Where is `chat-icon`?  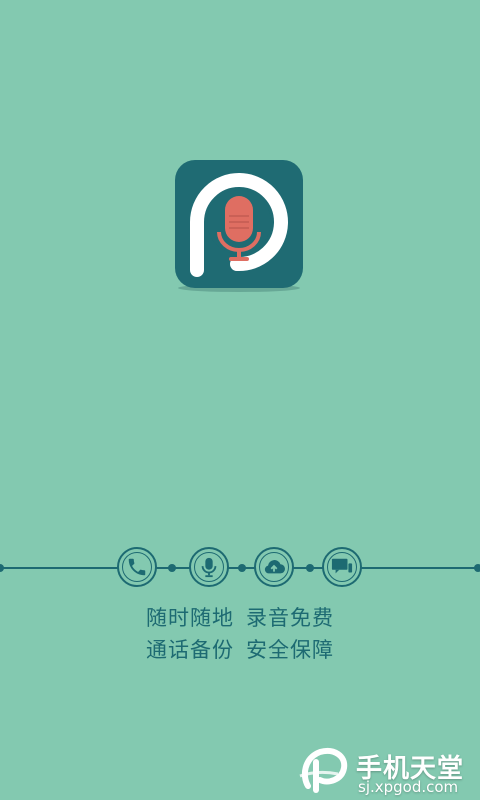
chat-icon is located at coordinates (342, 566).